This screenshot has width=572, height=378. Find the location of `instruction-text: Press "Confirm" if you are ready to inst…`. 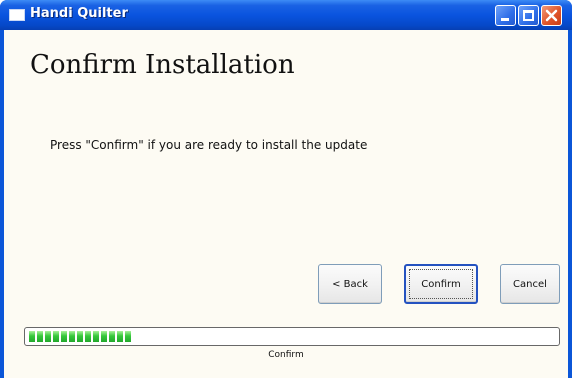

instruction-text: Press "Confirm" if you are ready to inst… is located at coordinates (209, 145).